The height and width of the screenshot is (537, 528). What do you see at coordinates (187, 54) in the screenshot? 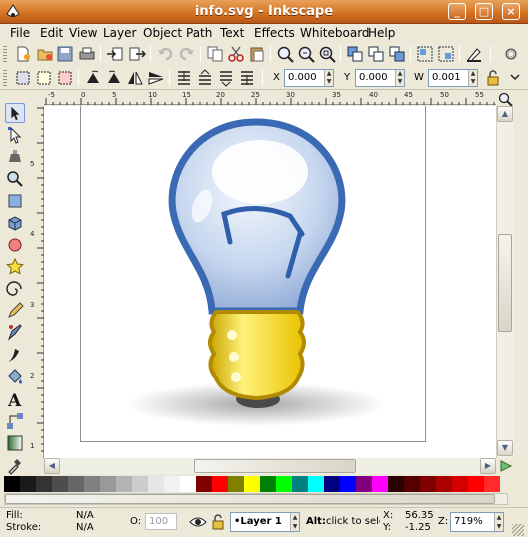
I see `redo-icon` at bounding box center [187, 54].